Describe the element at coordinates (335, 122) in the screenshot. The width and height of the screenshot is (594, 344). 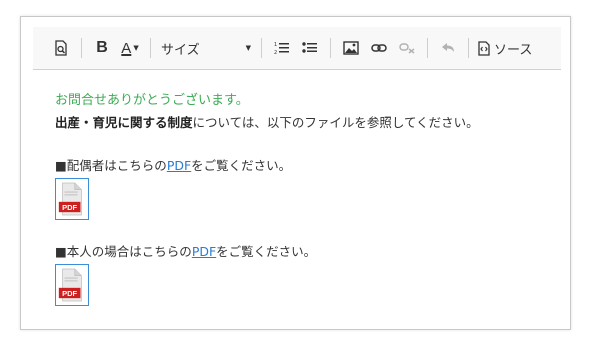
I see `intro-rest: については、以下のファイルを参照してください。` at that location.